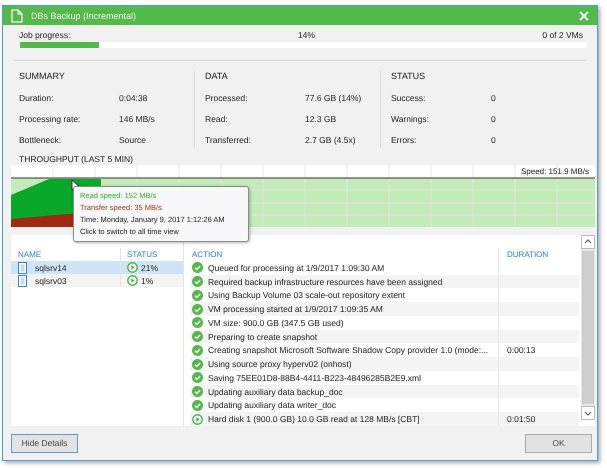 The width and height of the screenshot is (607, 468). What do you see at coordinates (408, 76) in the screenshot?
I see `section-heading: STATUS` at bounding box center [408, 76].